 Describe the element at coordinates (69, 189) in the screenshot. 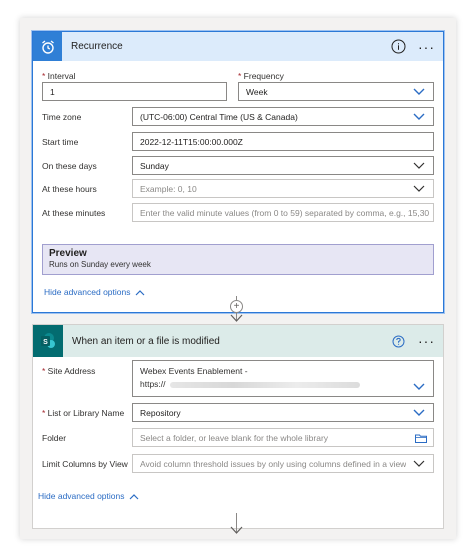

I see `hours-label: At these hours` at that location.